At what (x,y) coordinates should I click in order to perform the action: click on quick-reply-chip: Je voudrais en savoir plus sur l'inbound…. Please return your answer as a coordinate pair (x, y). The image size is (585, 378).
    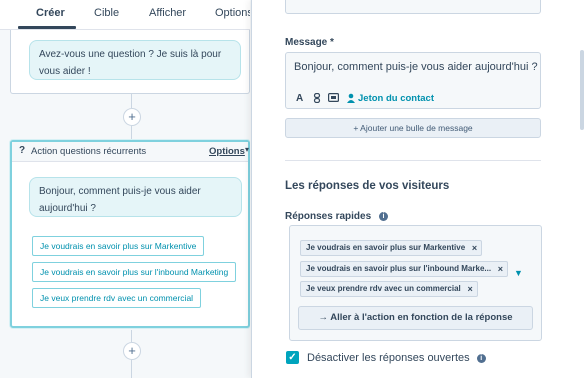
    Looking at the image, I should click on (134, 272).